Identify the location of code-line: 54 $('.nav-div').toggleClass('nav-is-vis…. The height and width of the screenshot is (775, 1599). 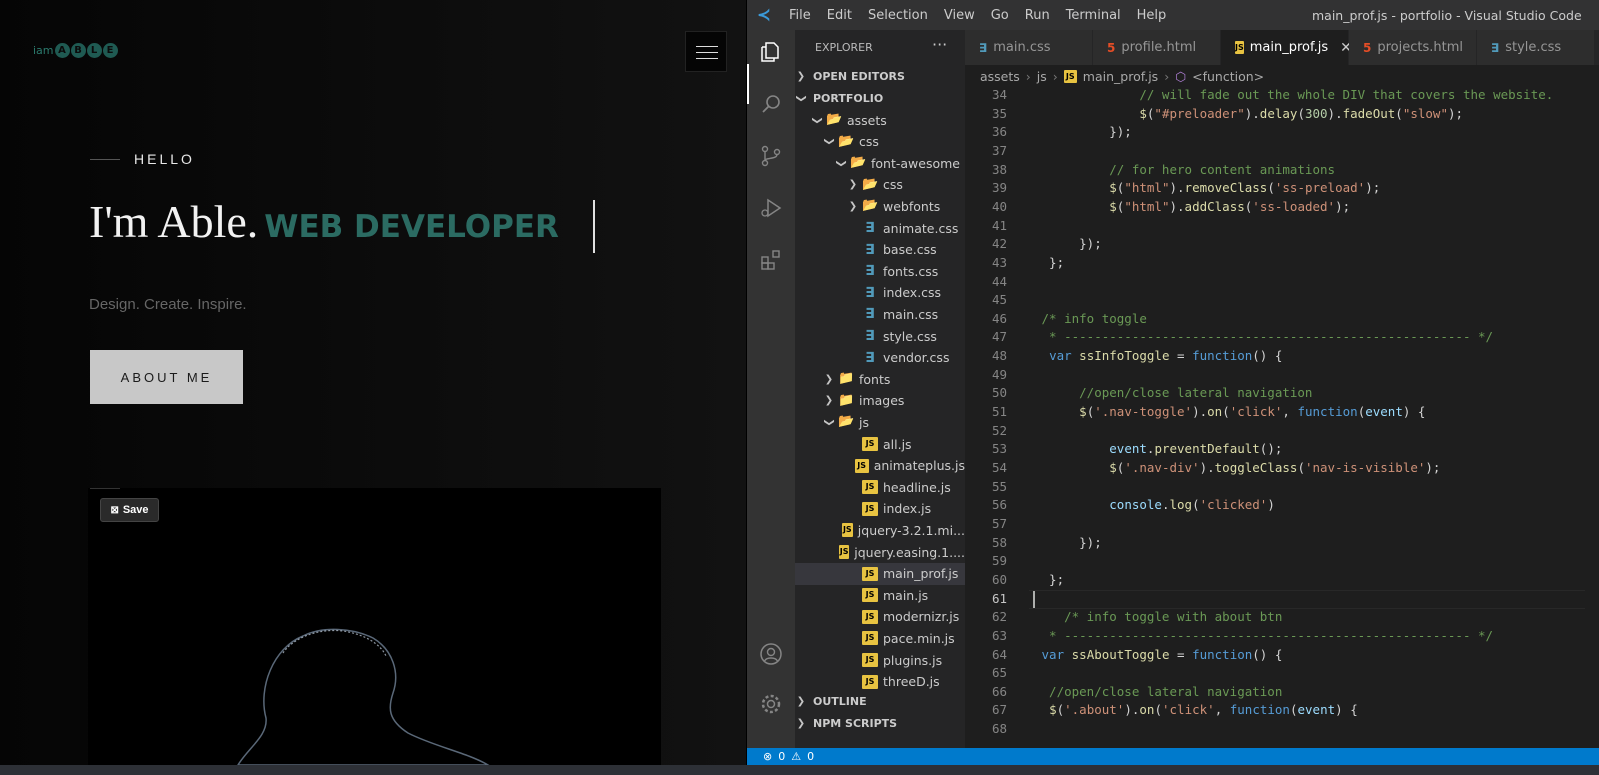
(1282, 469).